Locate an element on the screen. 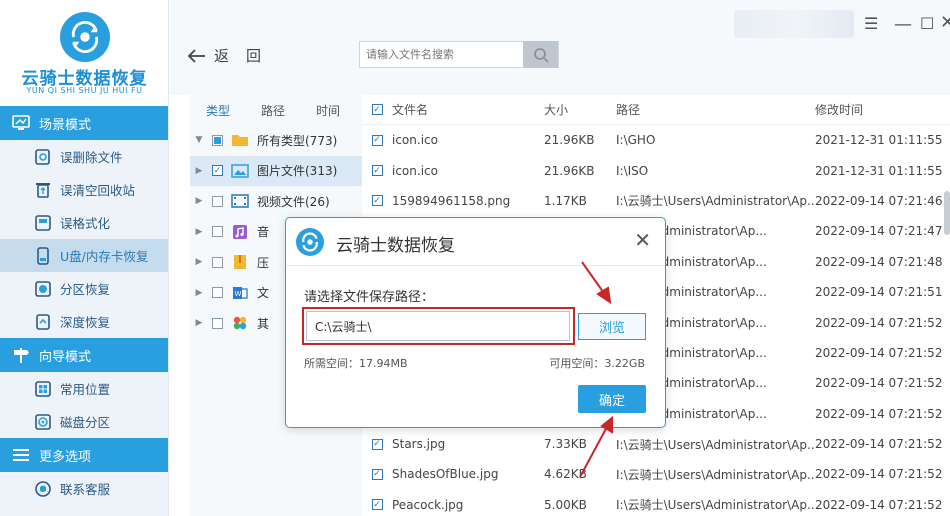 Image resolution: width=950 pixels, height=516 pixels. file-size: 1.17KB is located at coordinates (565, 200).